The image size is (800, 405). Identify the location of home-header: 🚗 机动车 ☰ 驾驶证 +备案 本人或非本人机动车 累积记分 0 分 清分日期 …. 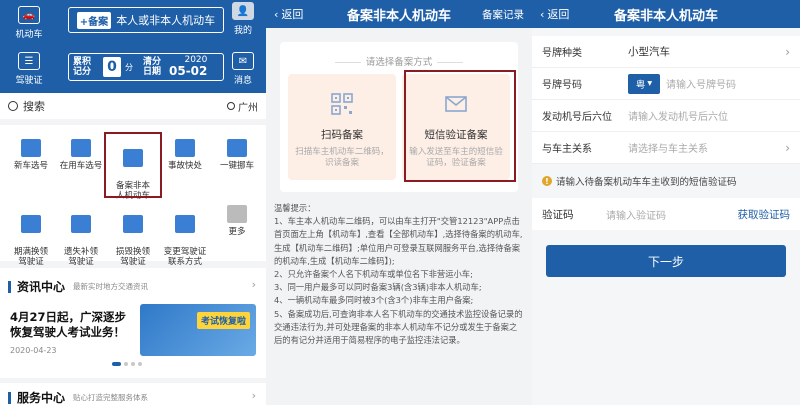
(133, 46).